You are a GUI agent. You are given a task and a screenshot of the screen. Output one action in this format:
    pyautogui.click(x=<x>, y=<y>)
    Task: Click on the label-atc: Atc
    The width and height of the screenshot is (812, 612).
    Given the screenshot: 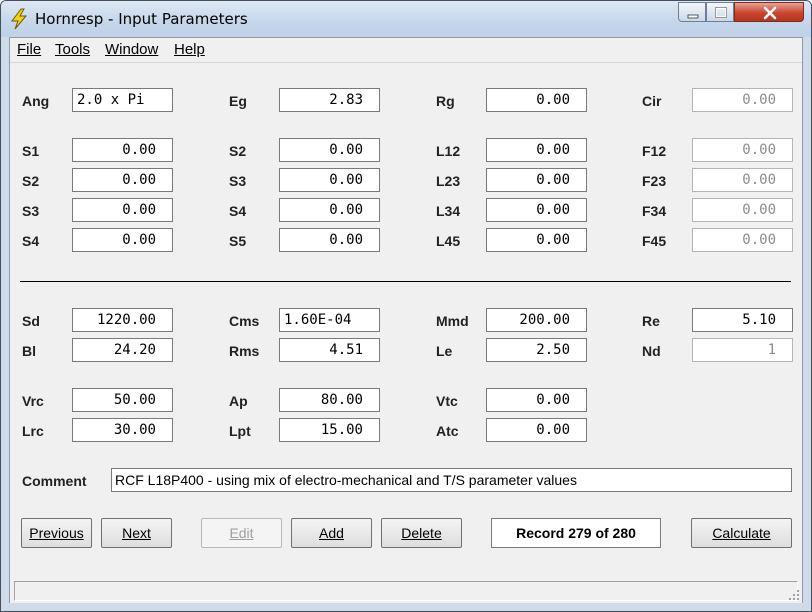 What is the action you would take?
    pyautogui.click(x=447, y=431)
    